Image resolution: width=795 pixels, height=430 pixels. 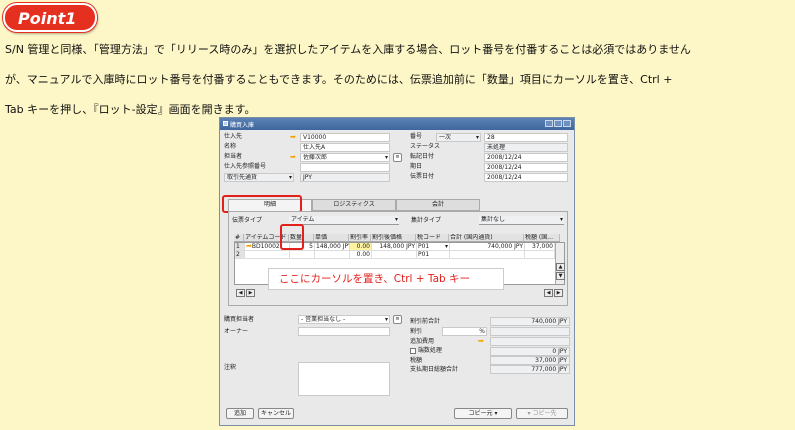 What do you see at coordinates (360, 238) in the screenshot?
I see `col-header-discount: 割引率` at bounding box center [360, 238].